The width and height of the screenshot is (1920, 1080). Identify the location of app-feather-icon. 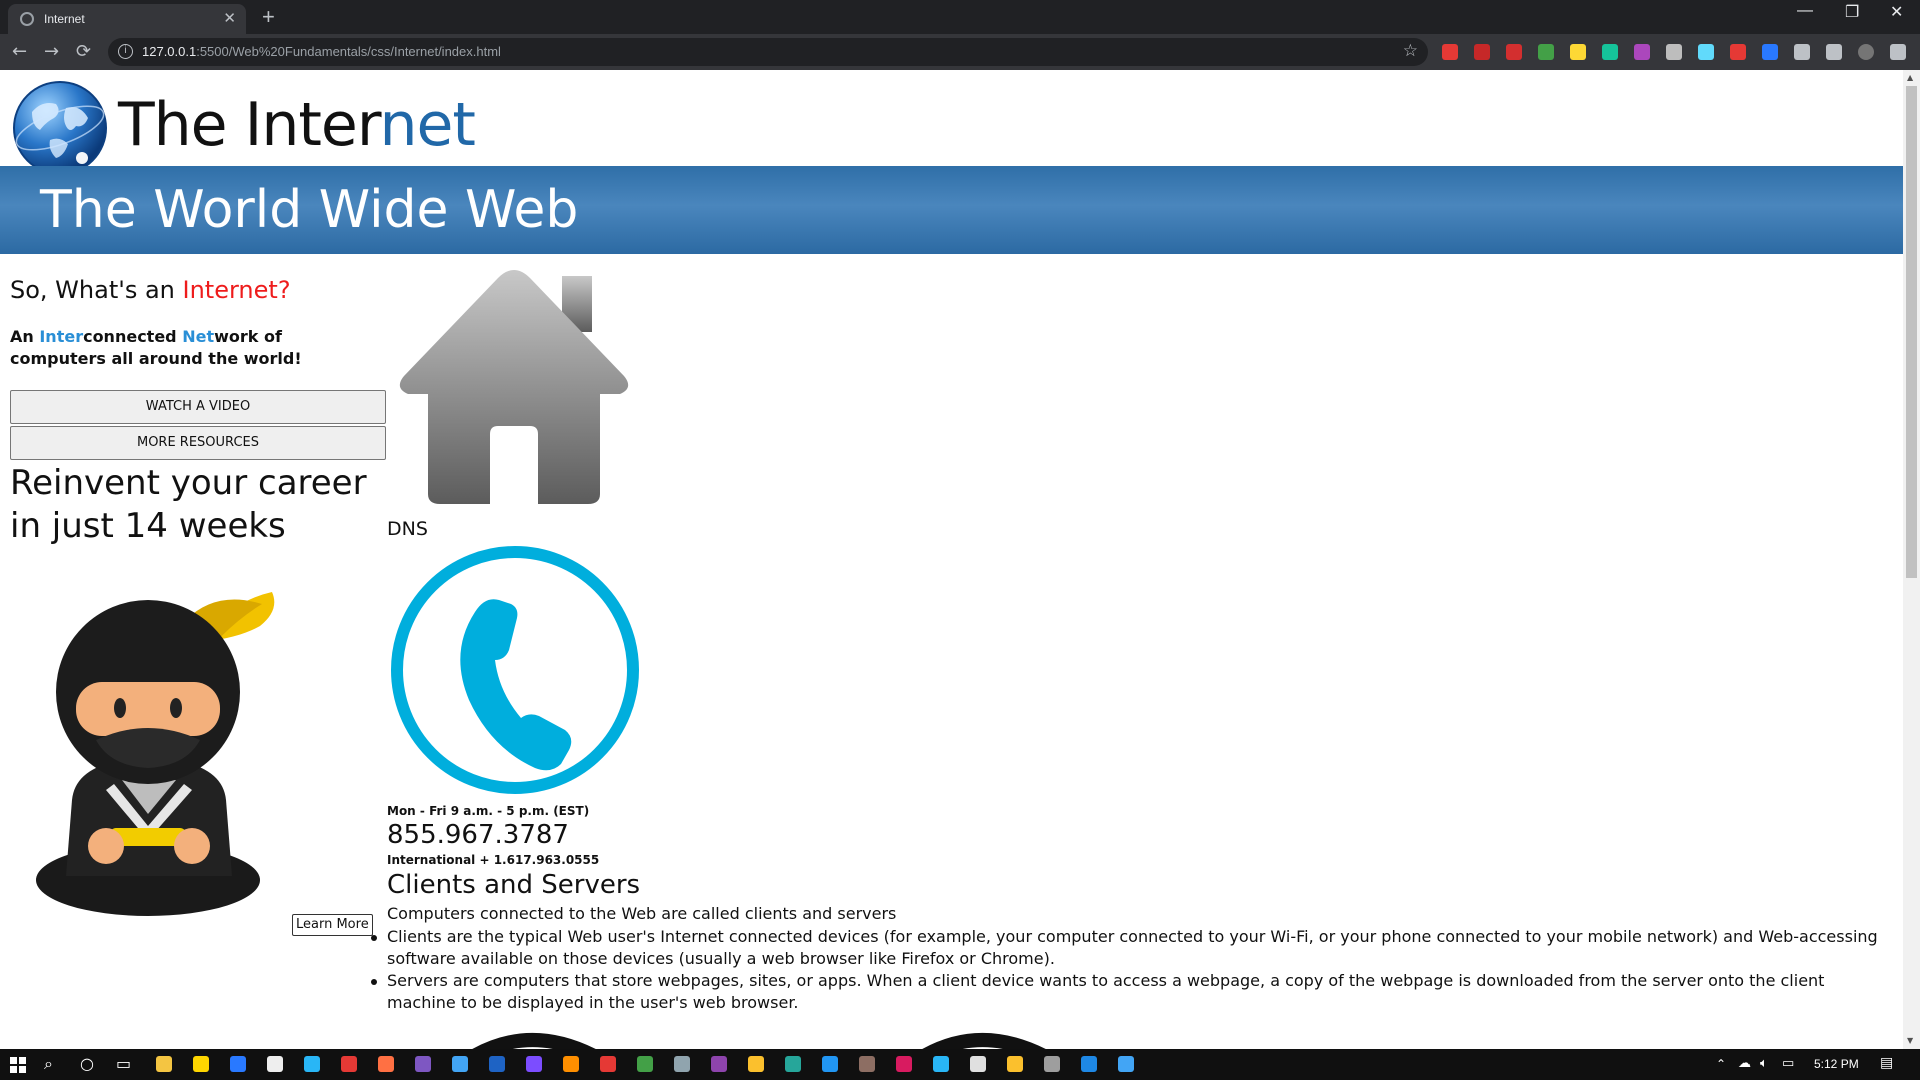
(423, 1064).